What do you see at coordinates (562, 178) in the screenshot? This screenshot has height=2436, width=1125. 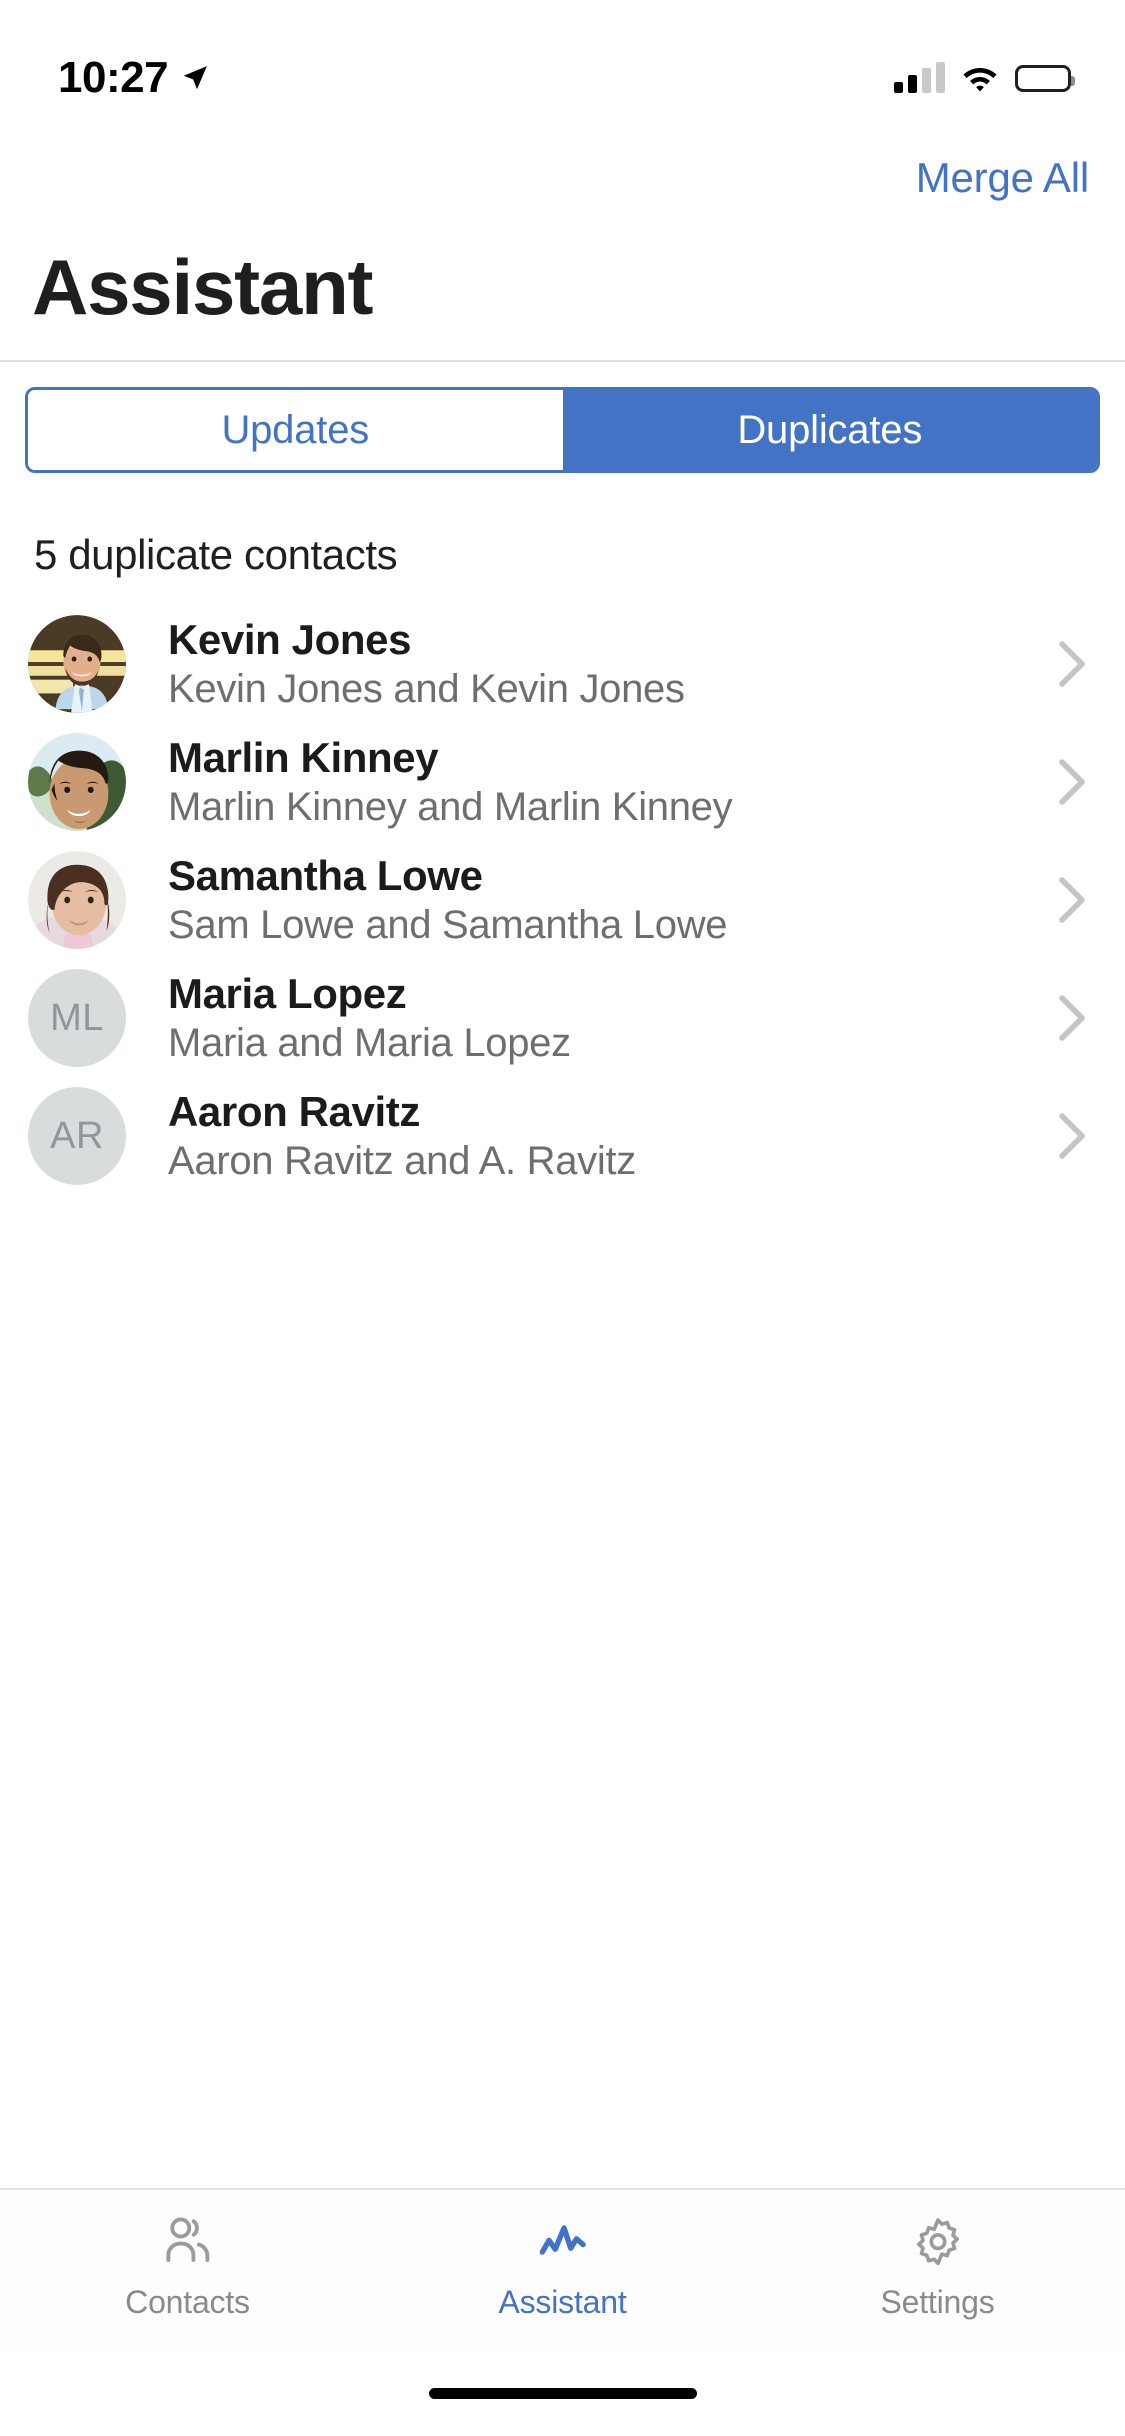 I see `nav-bar: Merge All` at bounding box center [562, 178].